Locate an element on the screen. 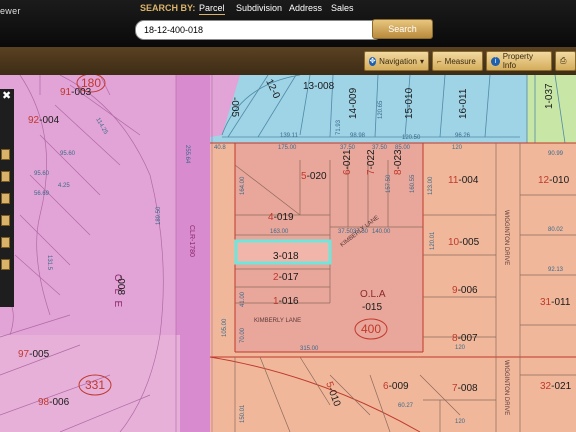 Image resolution: width=576 pixels, height=432 pixels. parcel-id: 97 is located at coordinates (24, 354).